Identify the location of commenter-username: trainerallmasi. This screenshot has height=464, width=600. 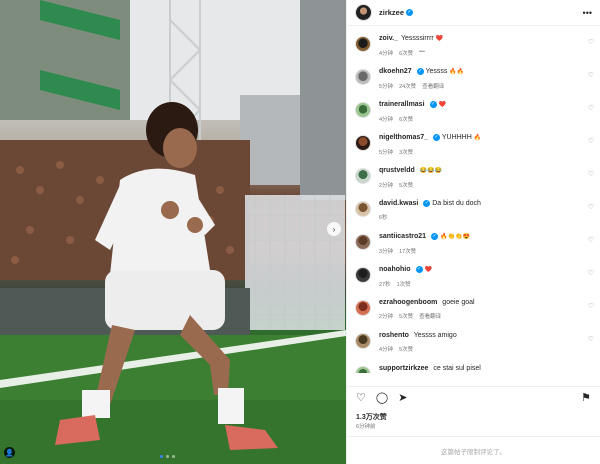
(402, 104).